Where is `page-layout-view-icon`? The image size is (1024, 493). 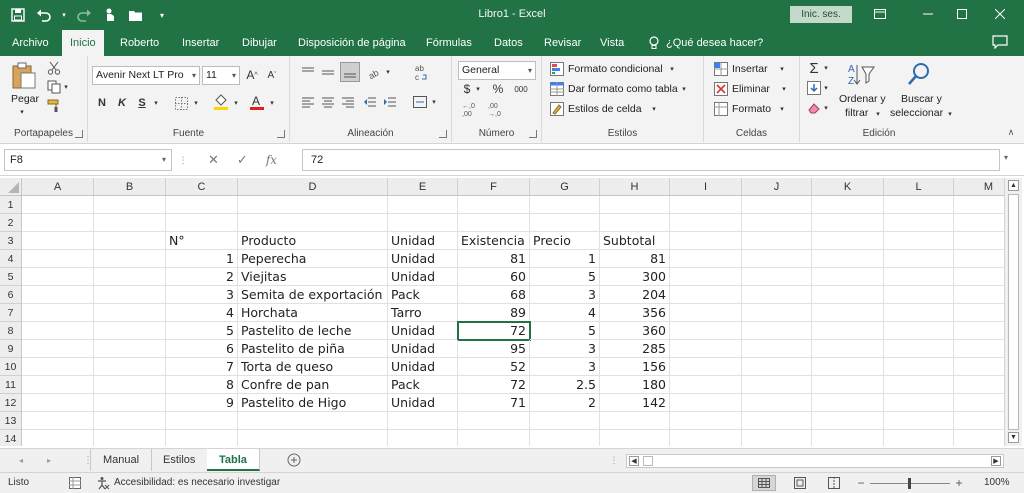
page-layout-view-icon is located at coordinates (800, 483).